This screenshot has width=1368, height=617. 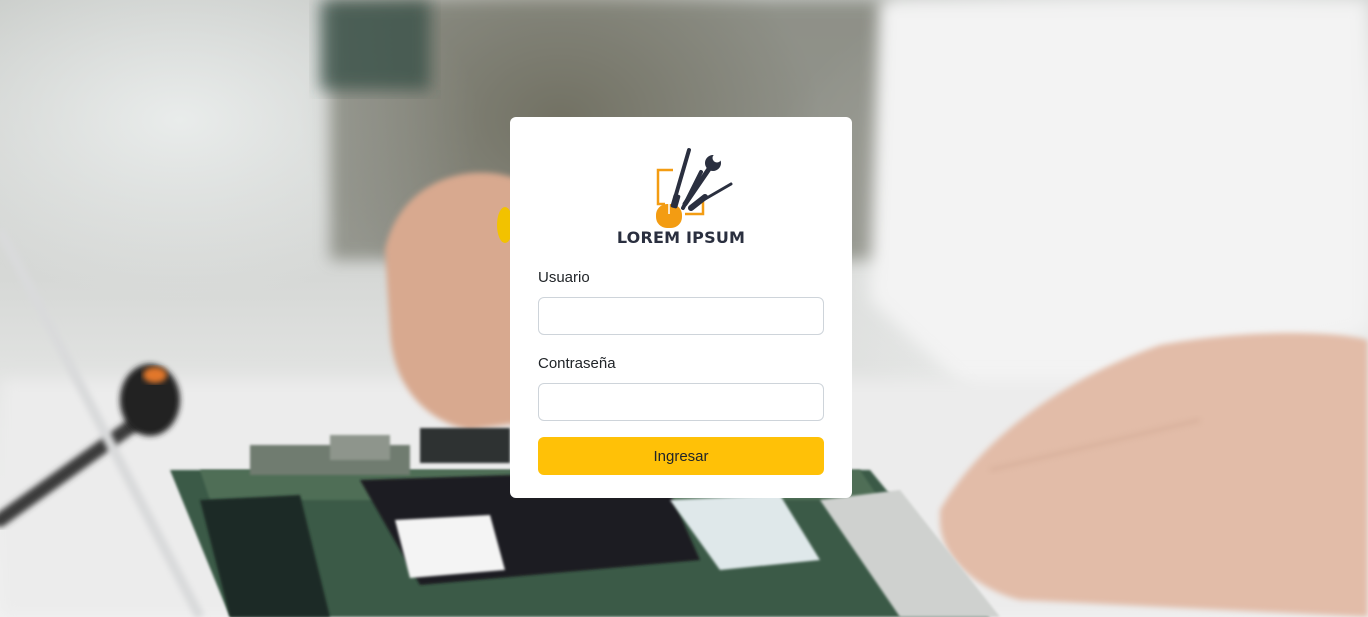 I want to click on password-input, so click(x=681, y=402).